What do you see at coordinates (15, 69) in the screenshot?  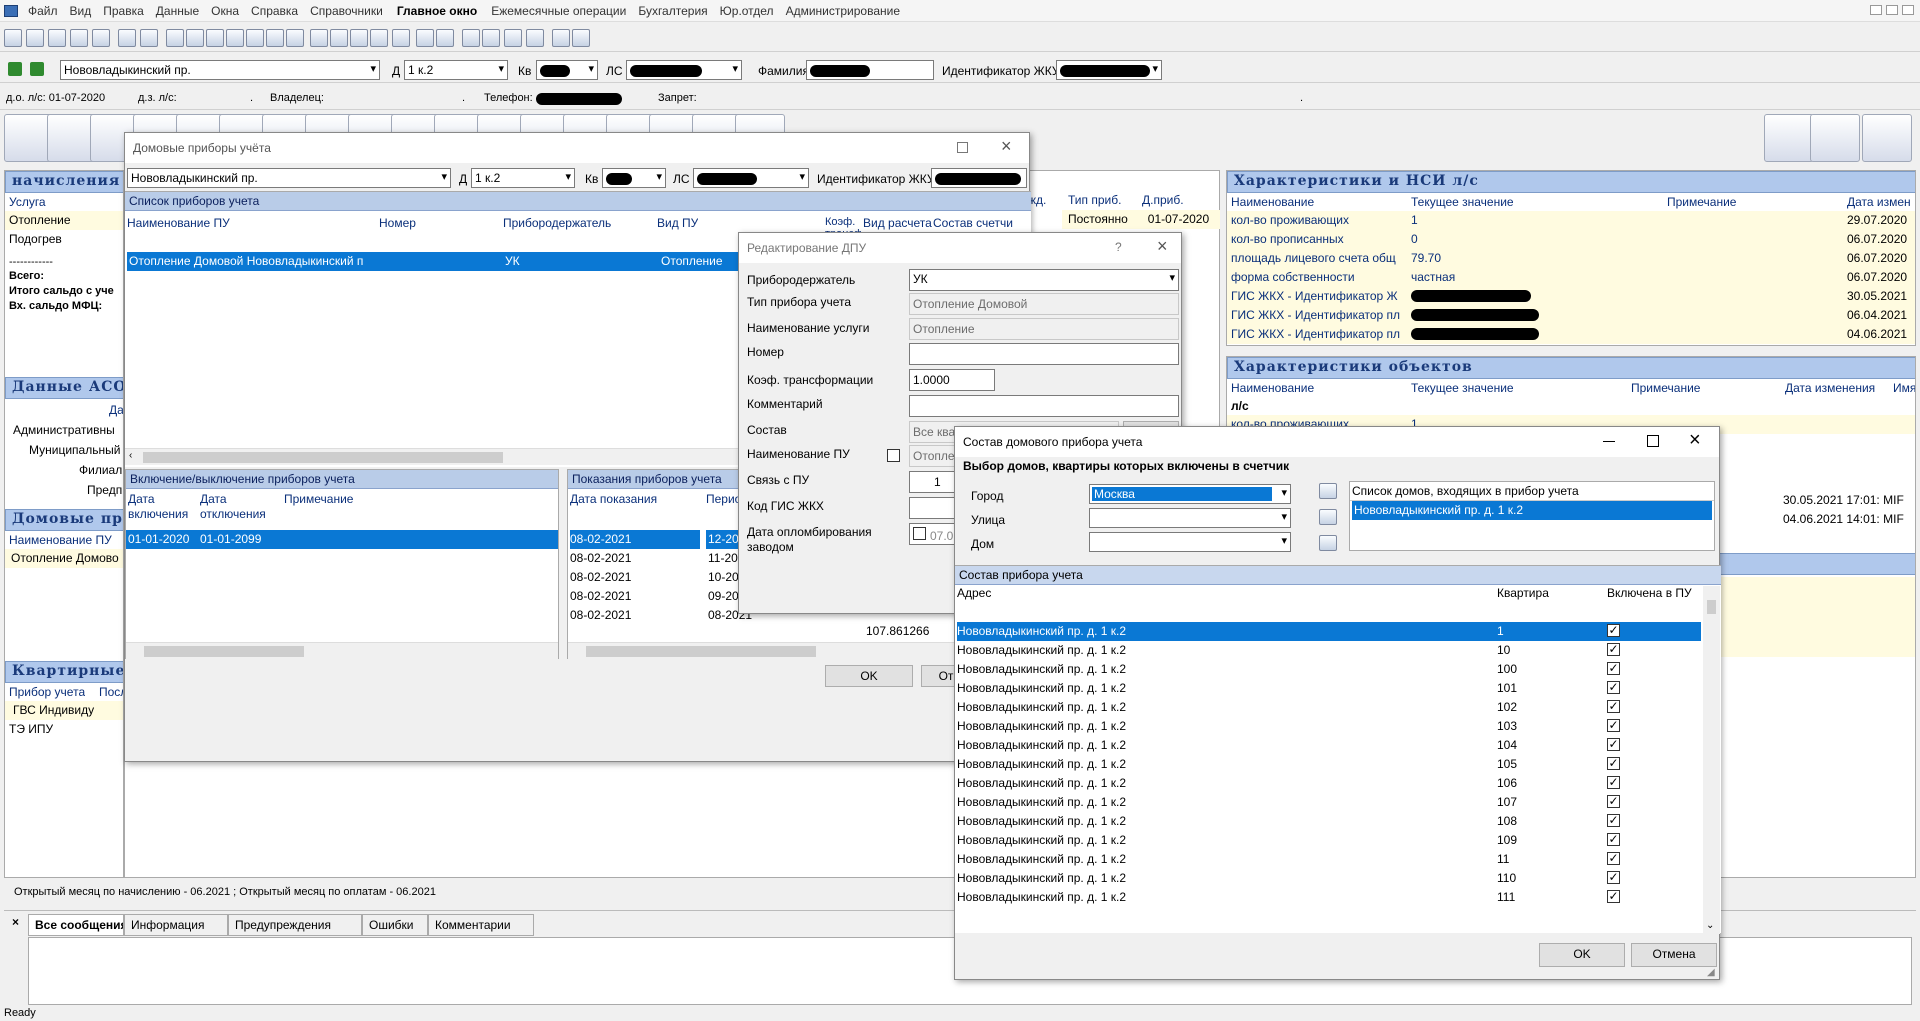 I see `nav-first-icon` at bounding box center [15, 69].